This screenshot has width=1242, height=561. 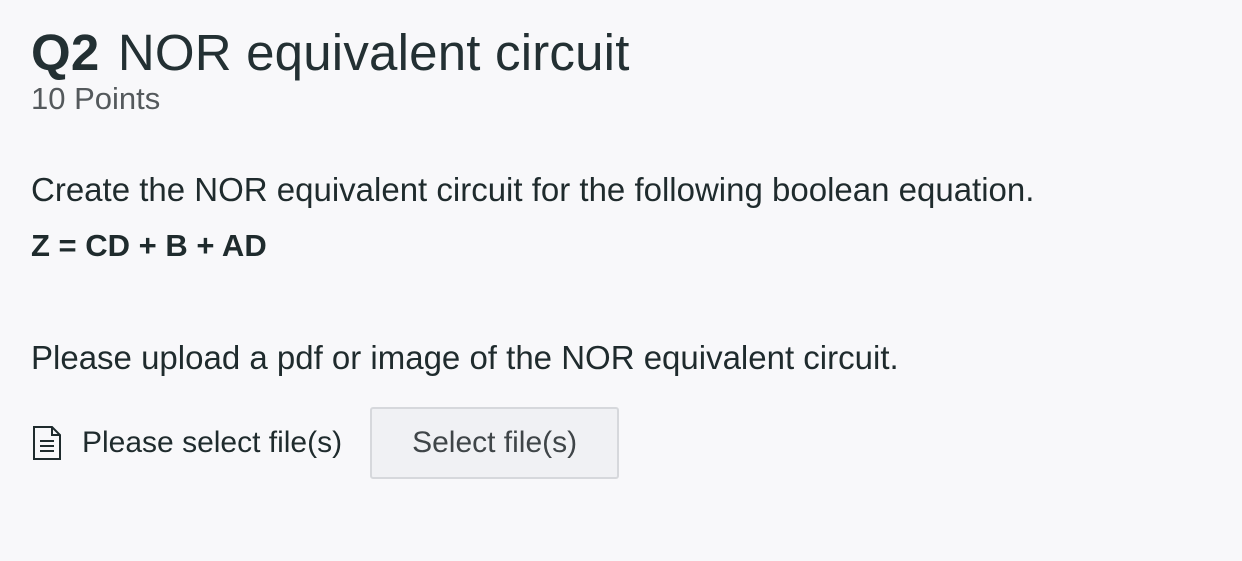 What do you see at coordinates (212, 442) in the screenshot?
I see `file-selection-status: Please select file(s)` at bounding box center [212, 442].